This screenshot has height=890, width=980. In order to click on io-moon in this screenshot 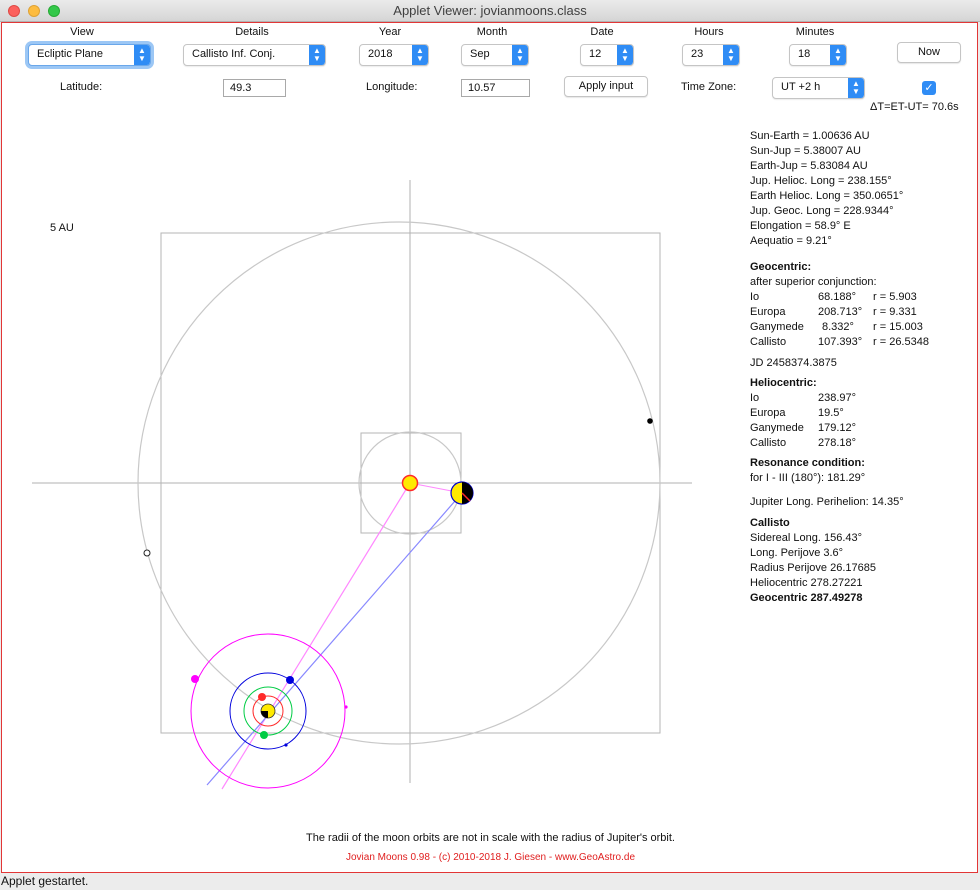, I will do `click(262, 697)`.